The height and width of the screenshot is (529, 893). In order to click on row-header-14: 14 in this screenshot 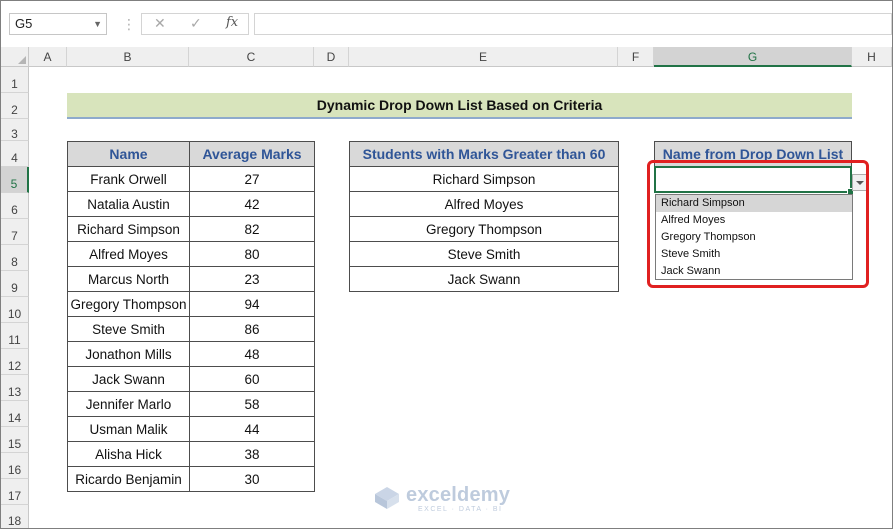, I will do `click(15, 414)`.